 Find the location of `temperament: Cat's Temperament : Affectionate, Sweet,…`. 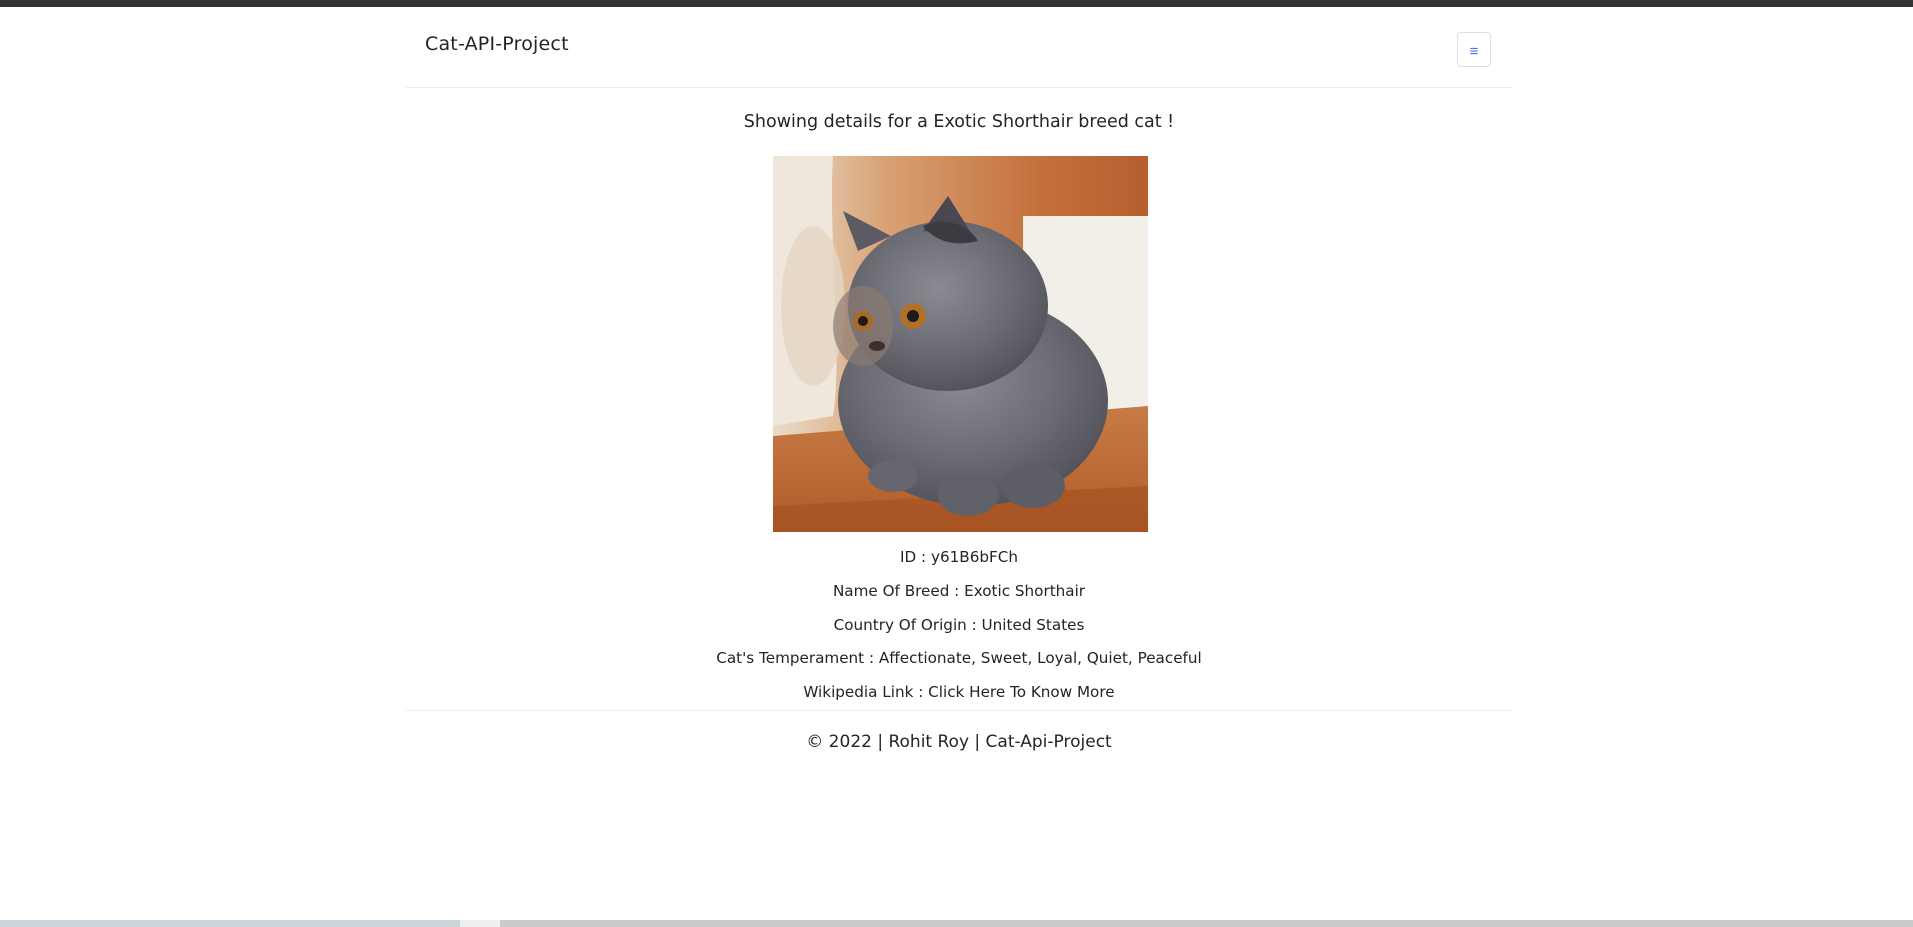

temperament: Cat's Temperament : Affectionate, Sweet,… is located at coordinates (959, 658).